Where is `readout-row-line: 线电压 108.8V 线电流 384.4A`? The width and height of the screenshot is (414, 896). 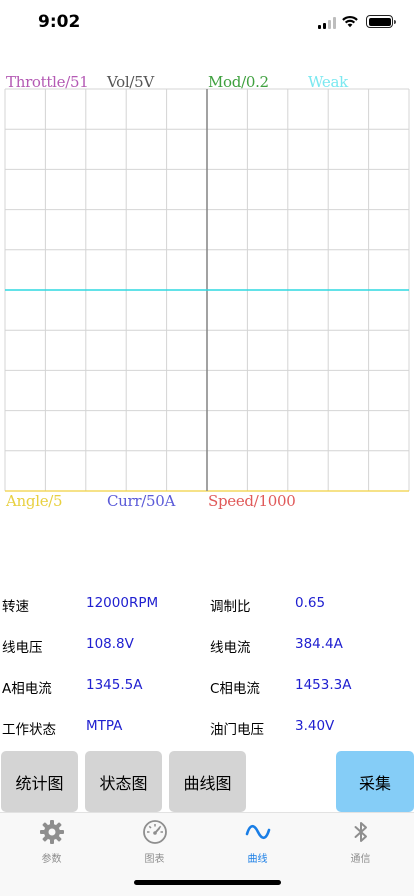
readout-row-line: 线电压 108.8V 线电流 384.4A is located at coordinates (207, 646).